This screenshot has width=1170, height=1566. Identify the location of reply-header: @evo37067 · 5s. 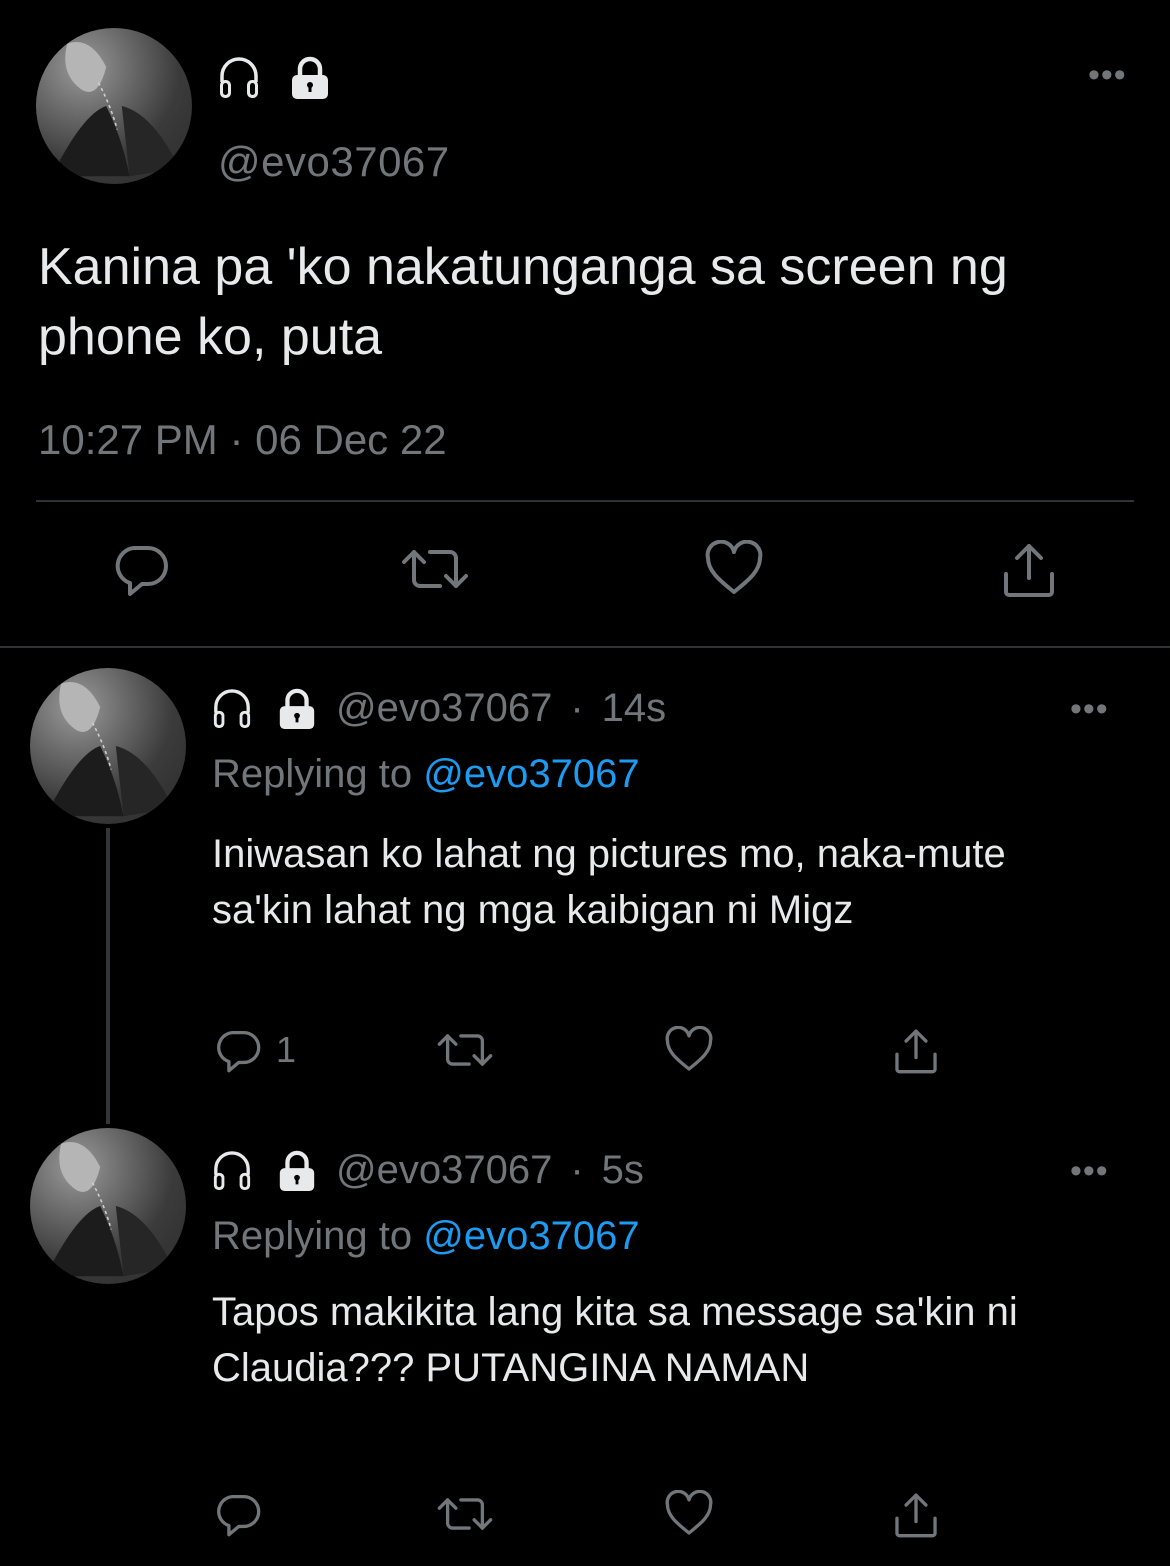
(428, 1170).